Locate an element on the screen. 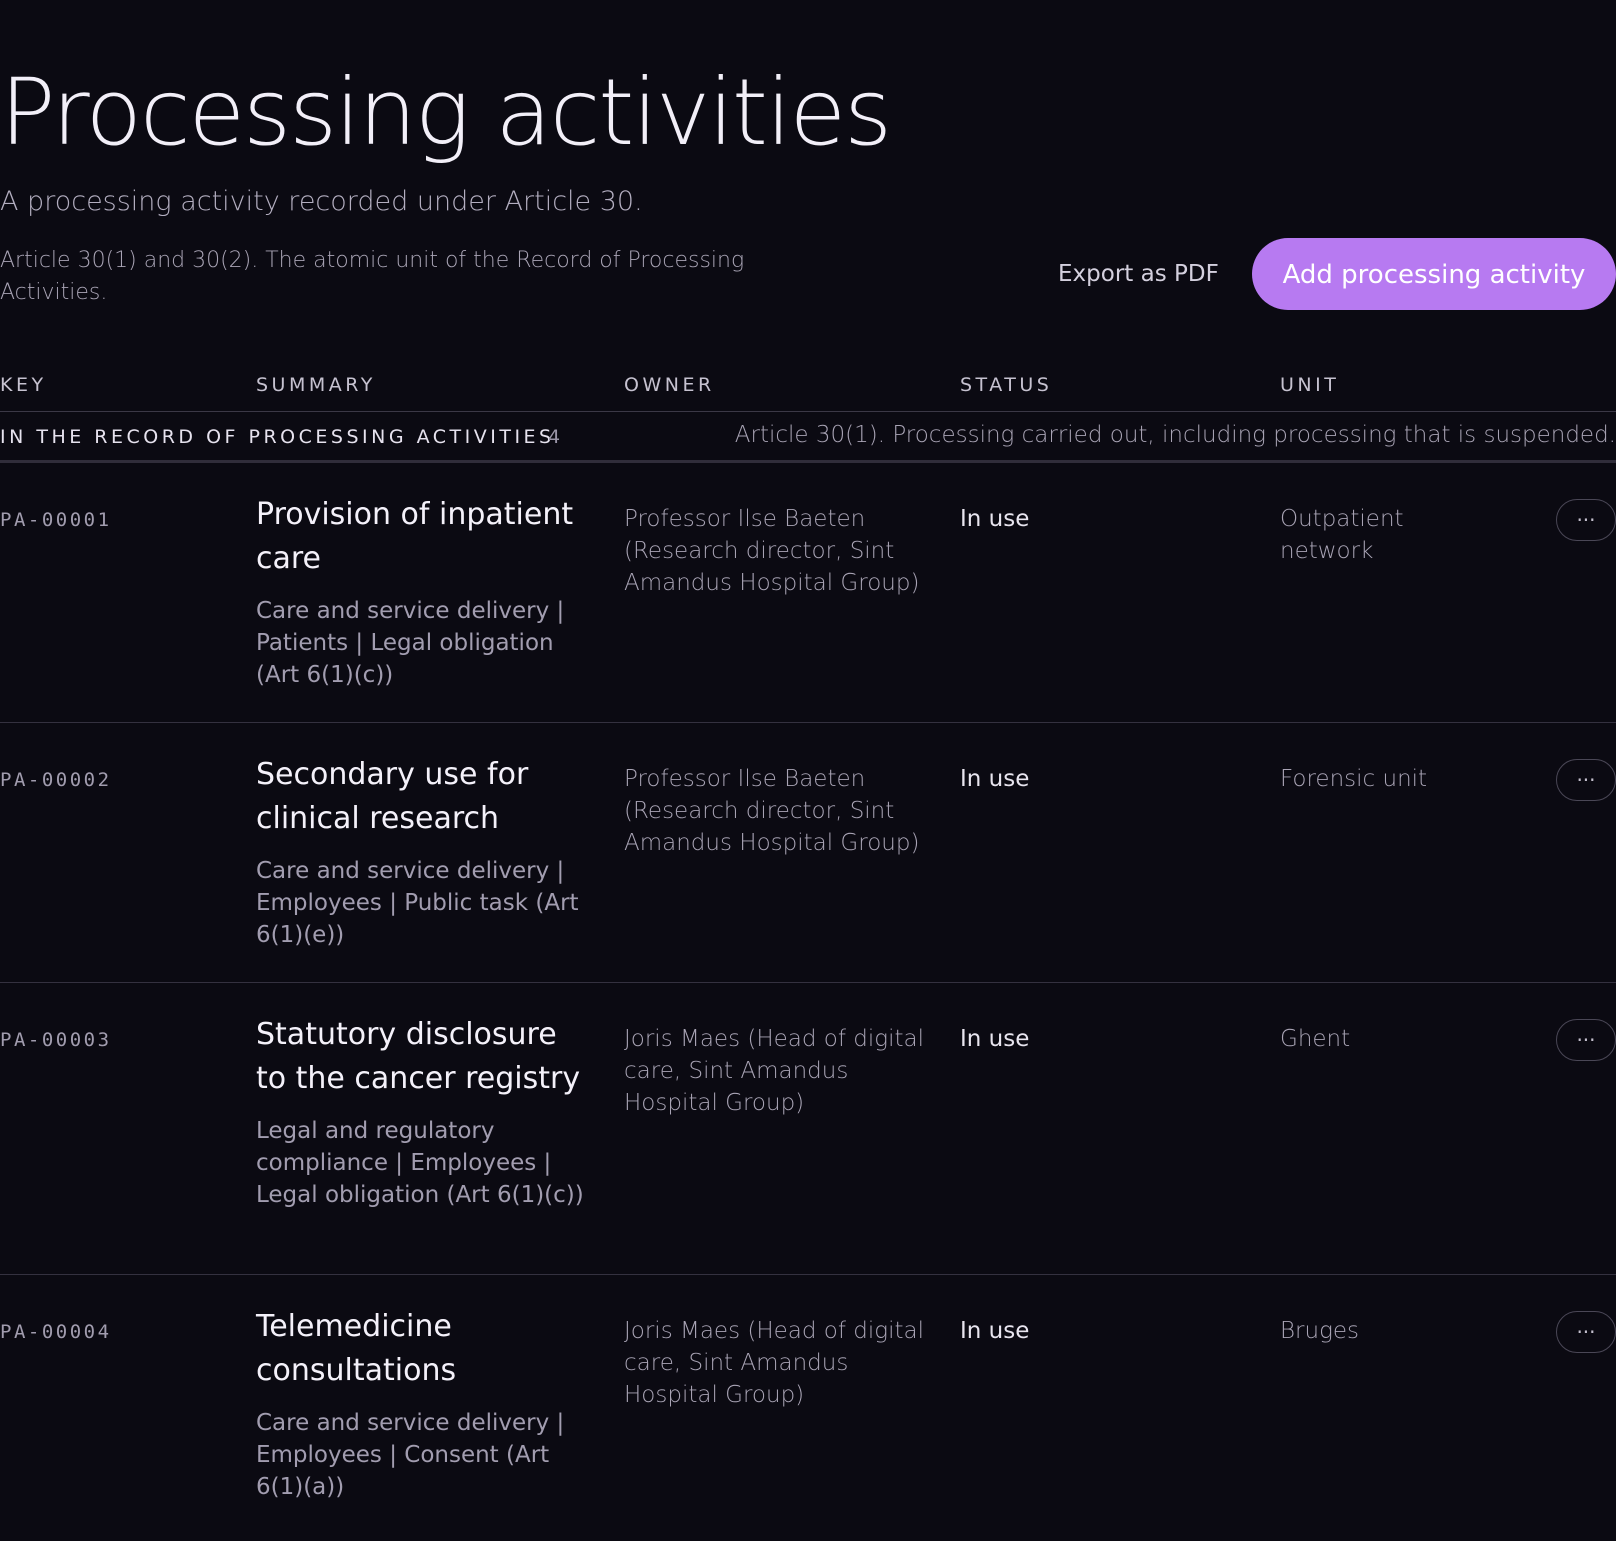 This screenshot has height=1541, width=1616. row-unit: Ghent is located at coordinates (1315, 1039).